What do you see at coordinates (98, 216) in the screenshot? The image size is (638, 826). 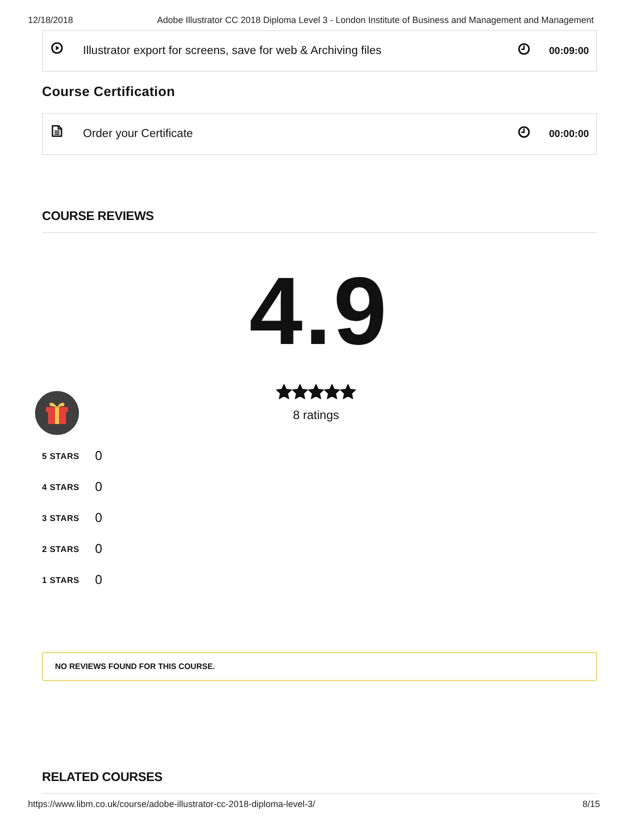 I see `reviews-heading: COURSE REVIEWS` at bounding box center [98, 216].